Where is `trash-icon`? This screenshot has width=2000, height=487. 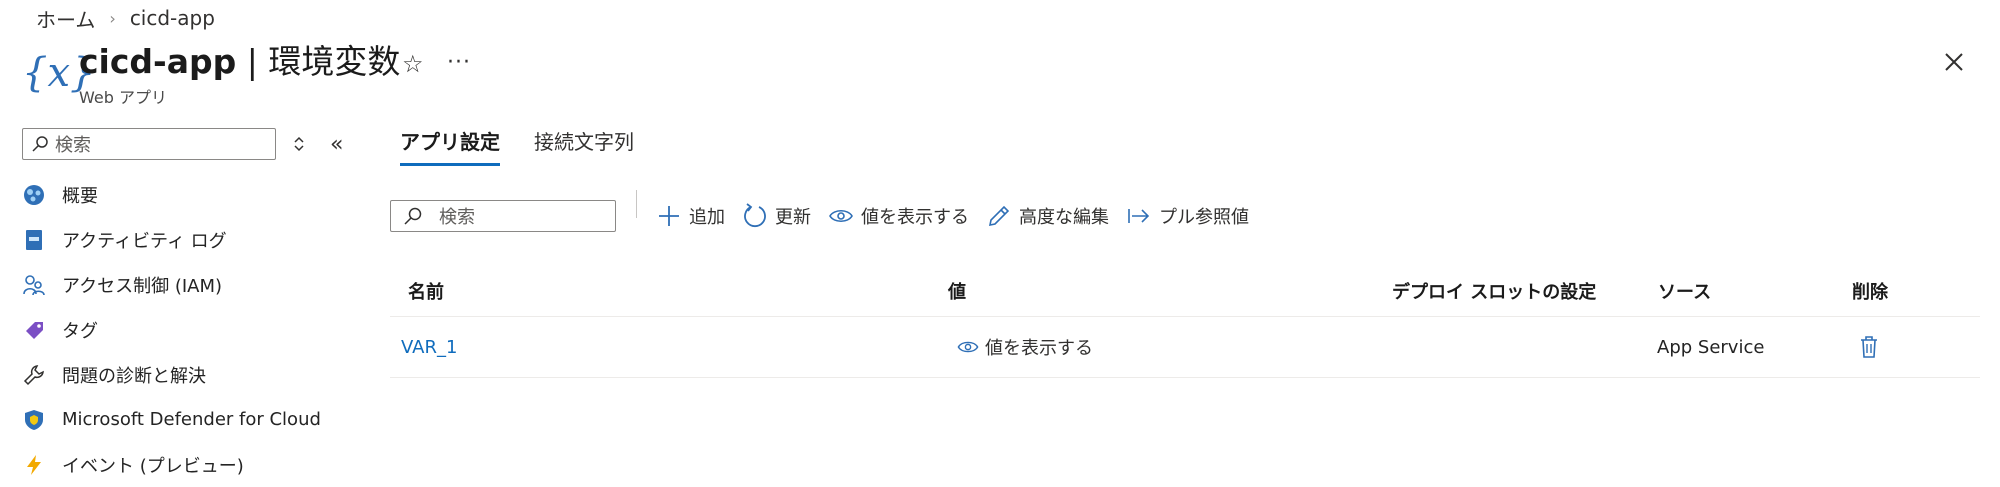 trash-icon is located at coordinates (1869, 347).